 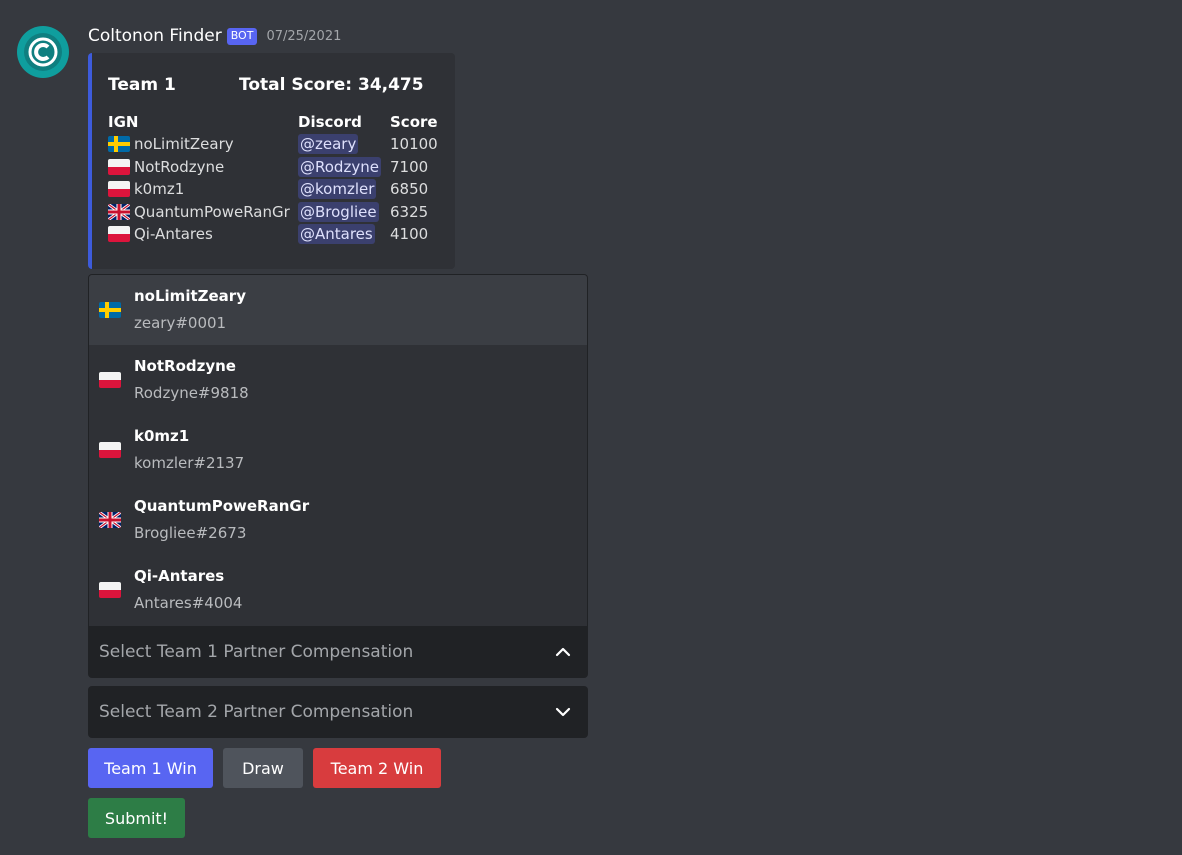 I want to click on score-cell: 6325, so click(x=409, y=211).